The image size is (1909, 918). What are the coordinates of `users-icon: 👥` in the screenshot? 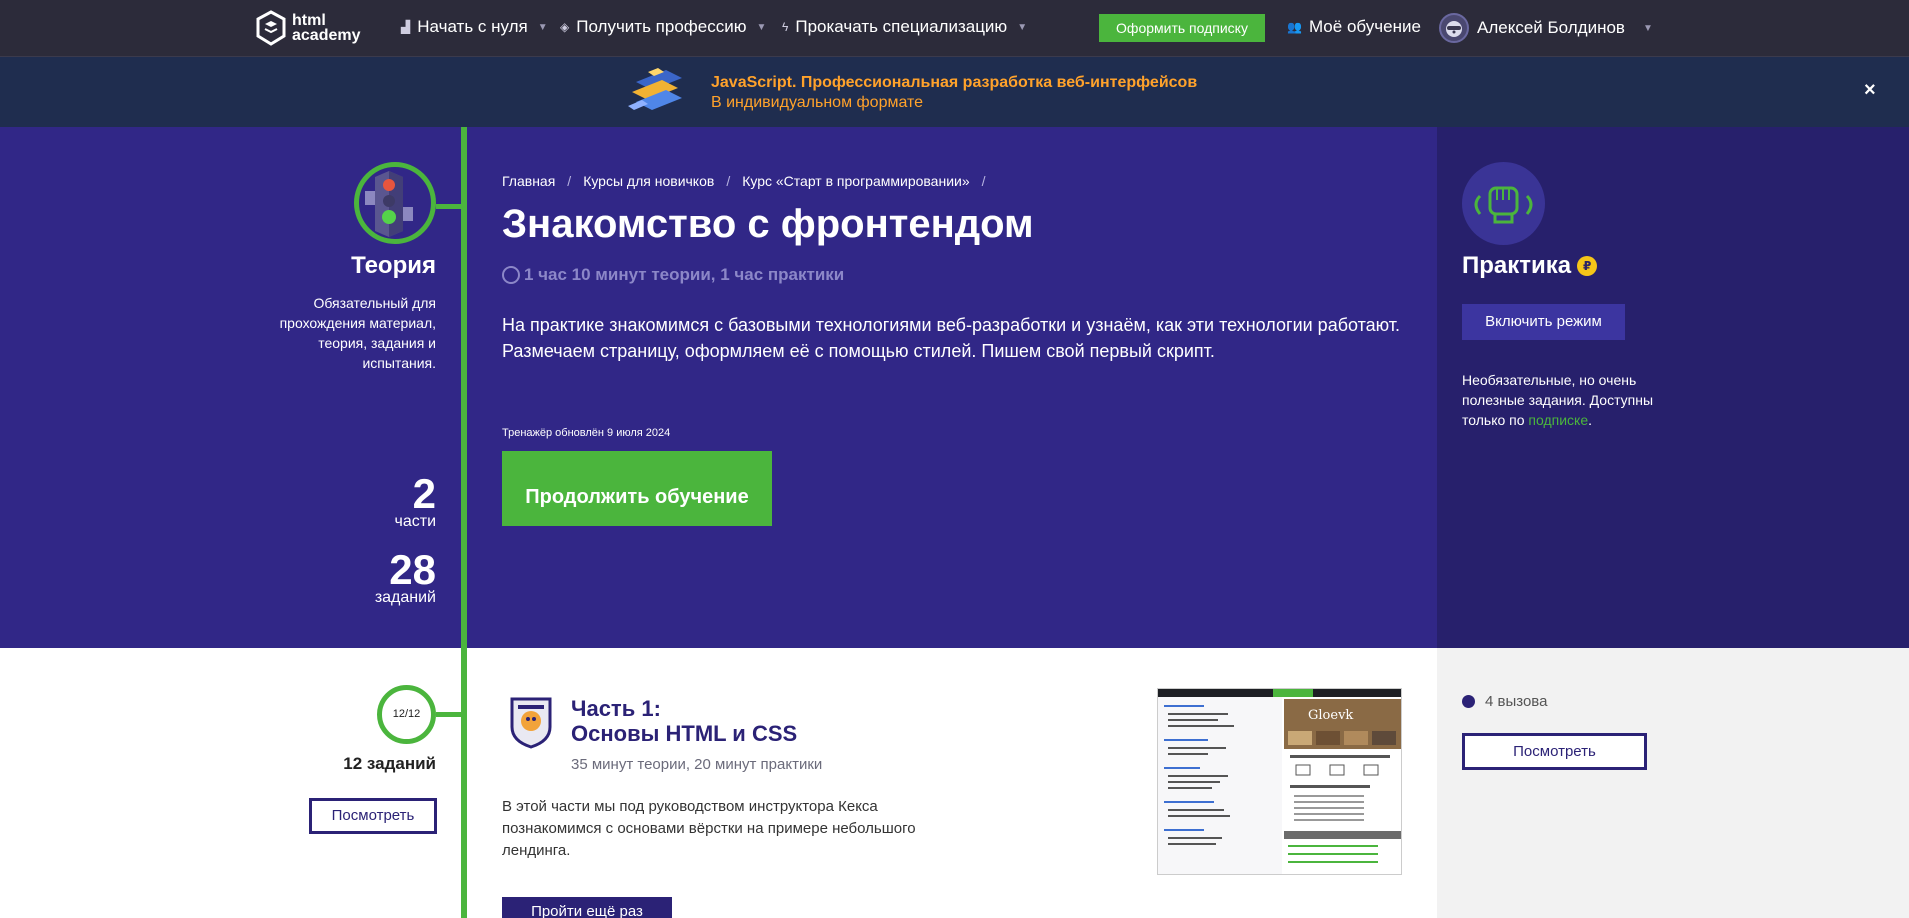 It's located at (1294, 27).